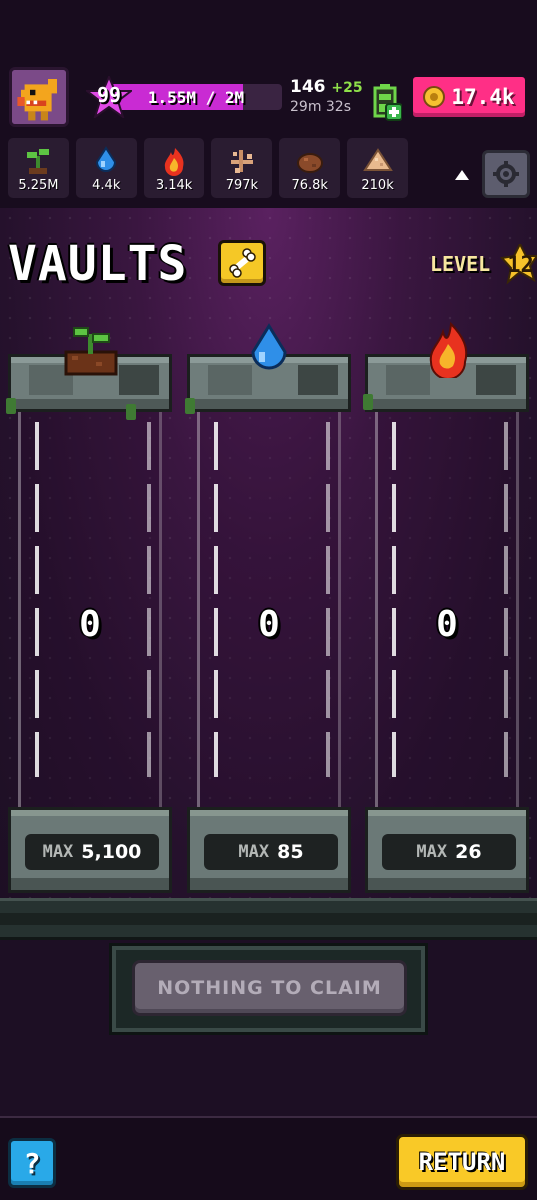 This screenshot has height=1200, width=537. I want to click on vault-max-display: MAX 5,100, so click(92, 852).